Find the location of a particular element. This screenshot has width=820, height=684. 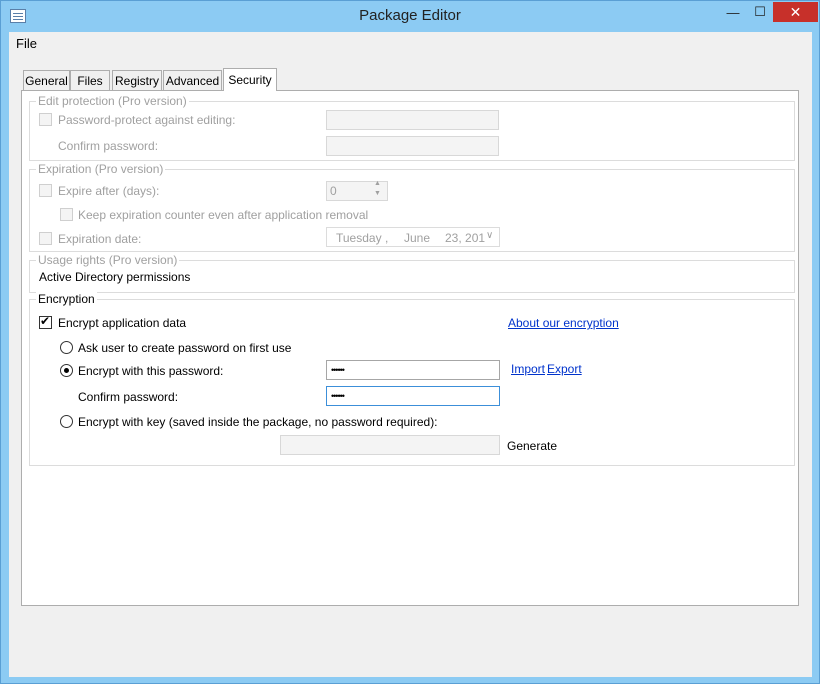

edit-password-input is located at coordinates (412, 120).